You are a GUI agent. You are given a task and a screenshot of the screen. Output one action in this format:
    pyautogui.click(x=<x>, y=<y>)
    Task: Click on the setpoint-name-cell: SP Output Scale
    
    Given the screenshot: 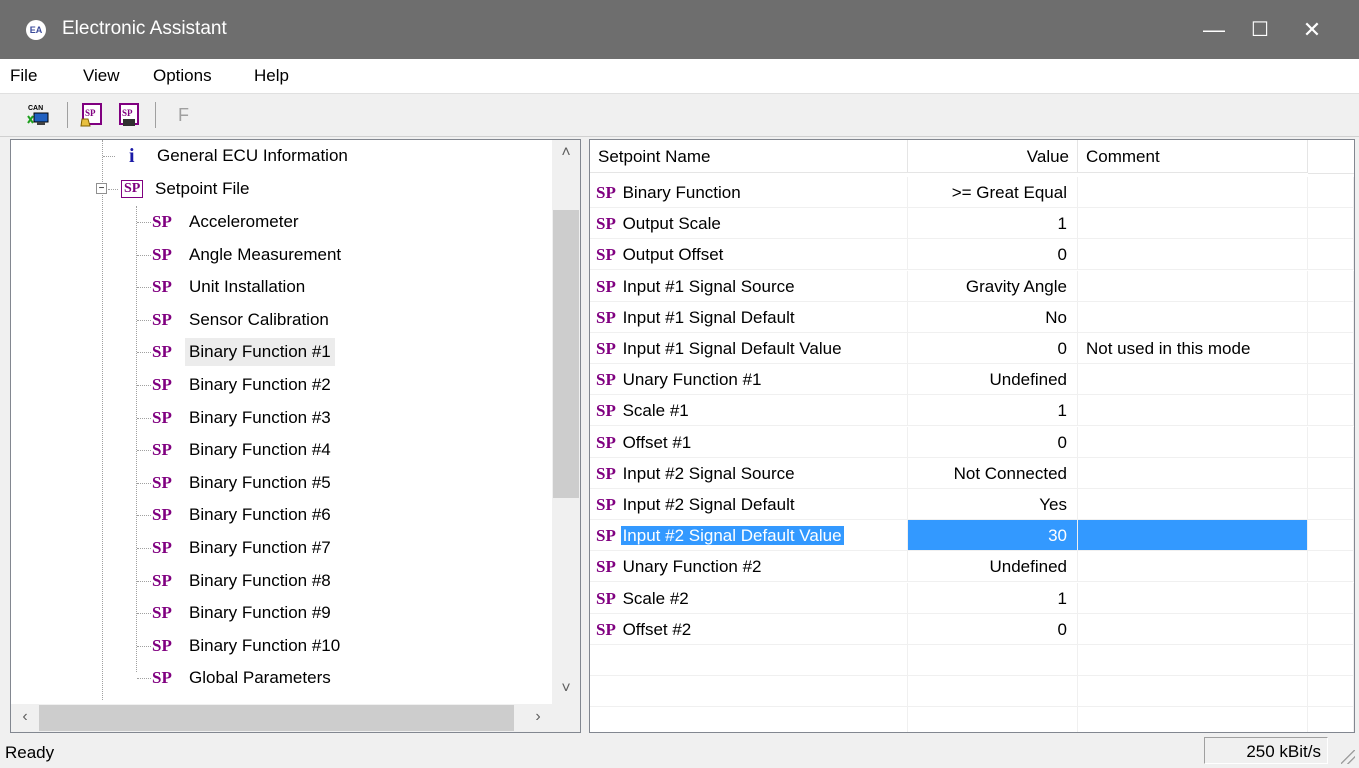 What is the action you would take?
    pyautogui.click(x=749, y=224)
    